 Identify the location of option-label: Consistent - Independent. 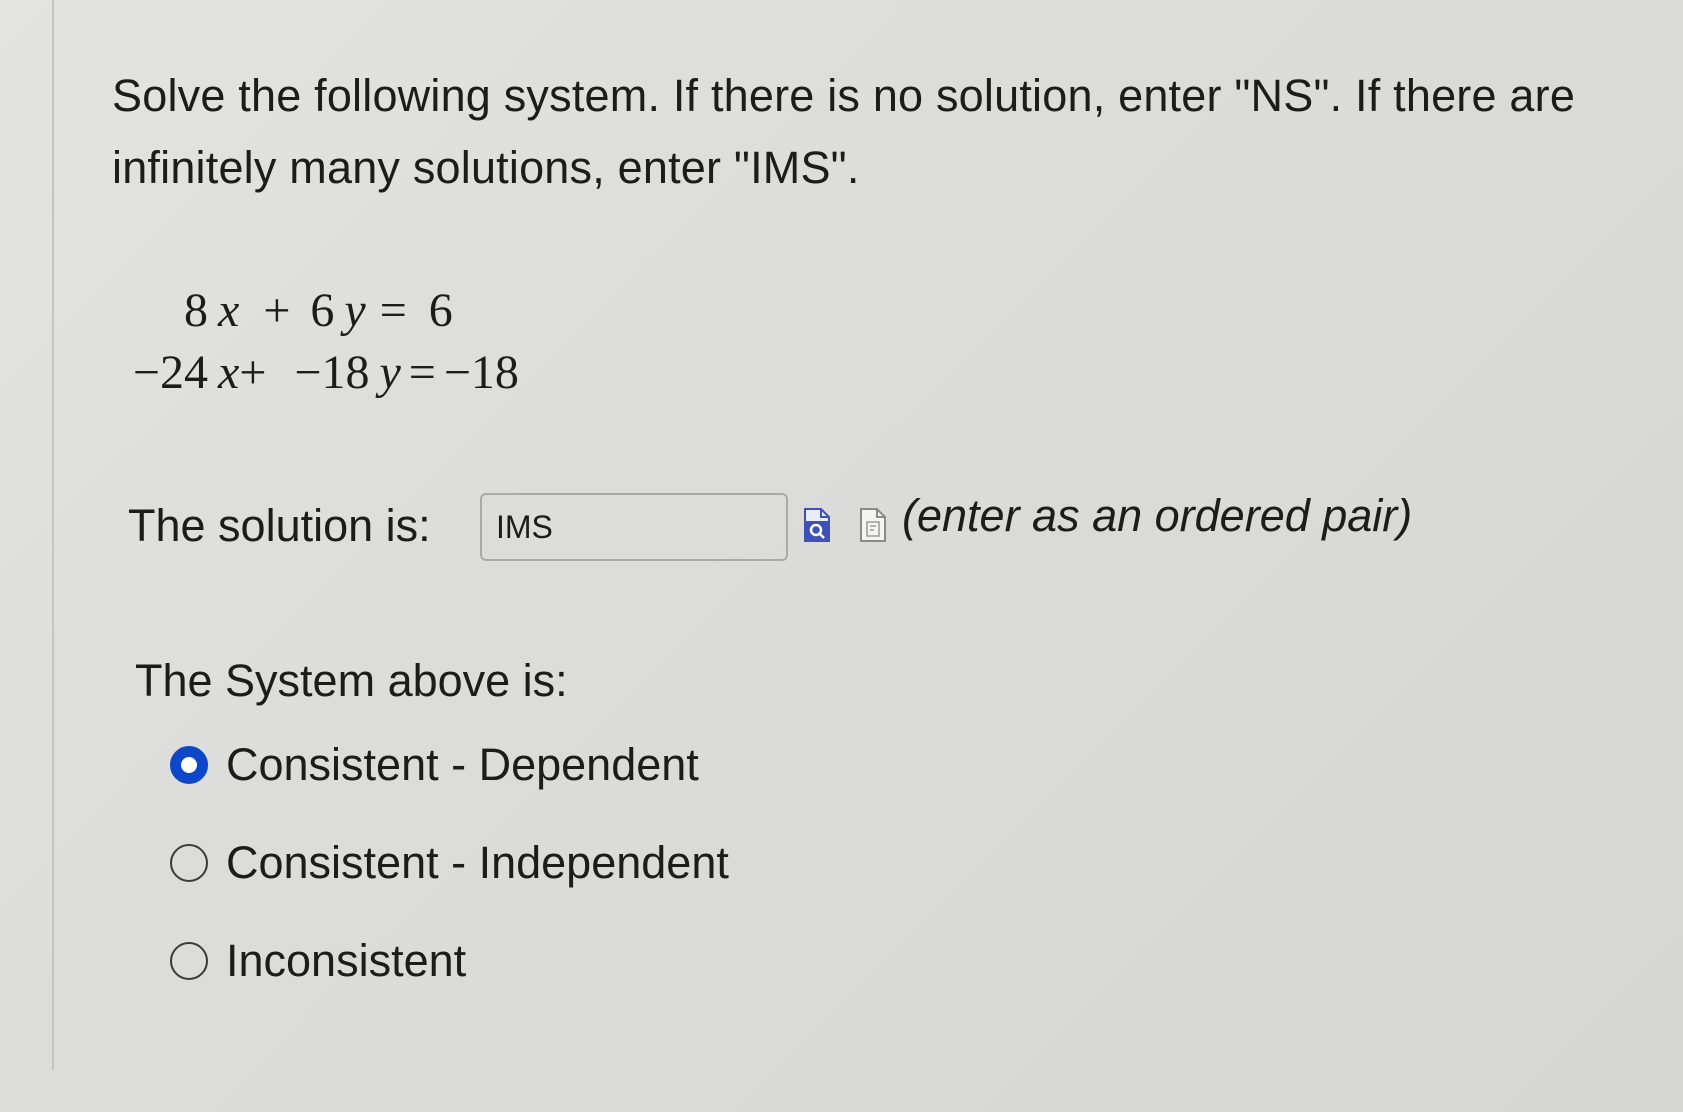
(477, 862).